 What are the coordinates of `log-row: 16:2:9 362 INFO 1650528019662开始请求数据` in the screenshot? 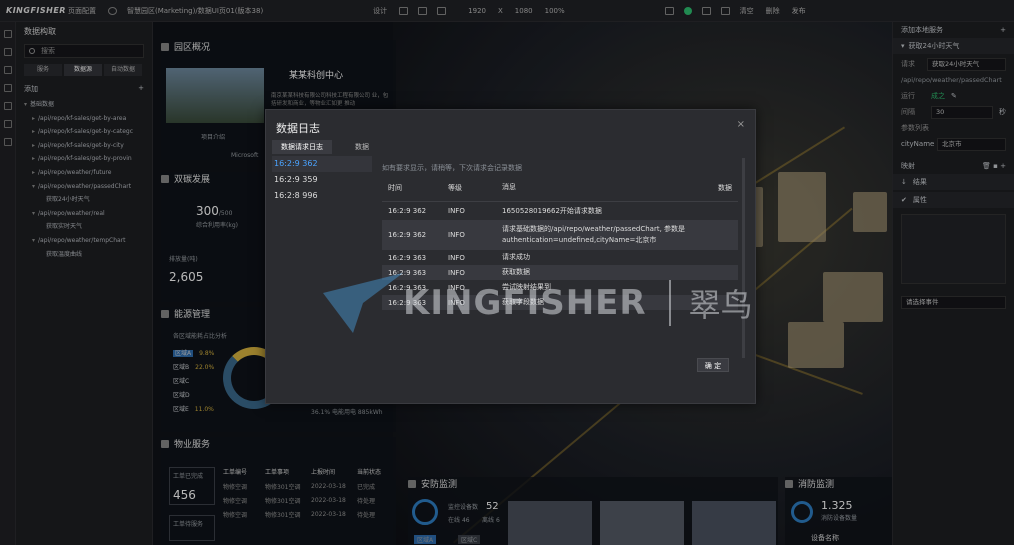 It's located at (560, 211).